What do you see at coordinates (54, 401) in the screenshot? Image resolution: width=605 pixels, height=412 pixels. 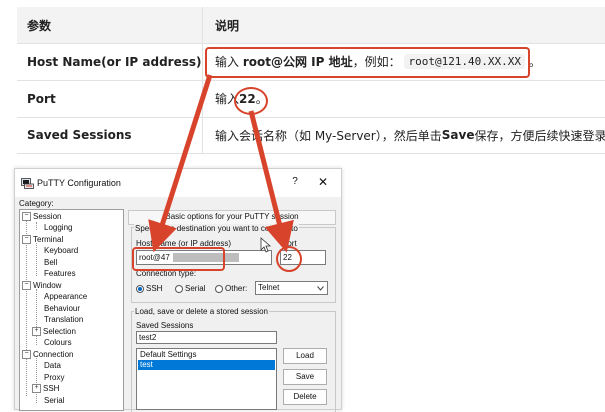 I see `tree-item-serial: Serial` at bounding box center [54, 401].